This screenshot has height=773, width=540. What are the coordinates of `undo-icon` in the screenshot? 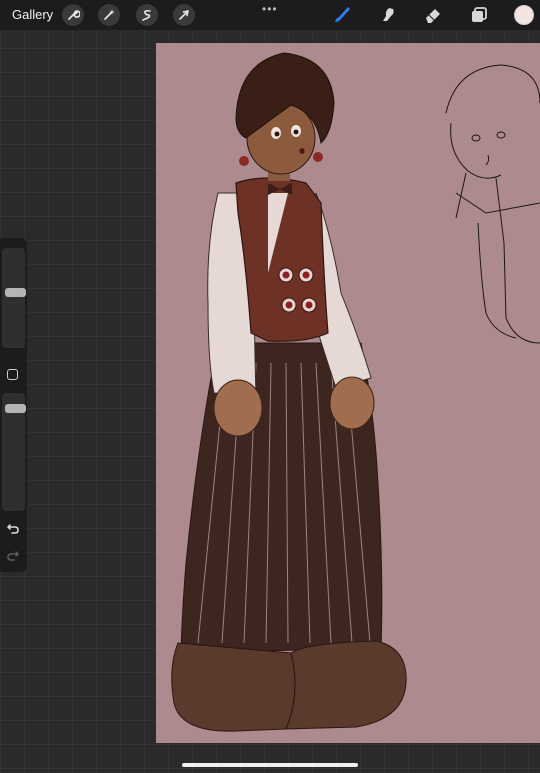 It's located at (13, 528).